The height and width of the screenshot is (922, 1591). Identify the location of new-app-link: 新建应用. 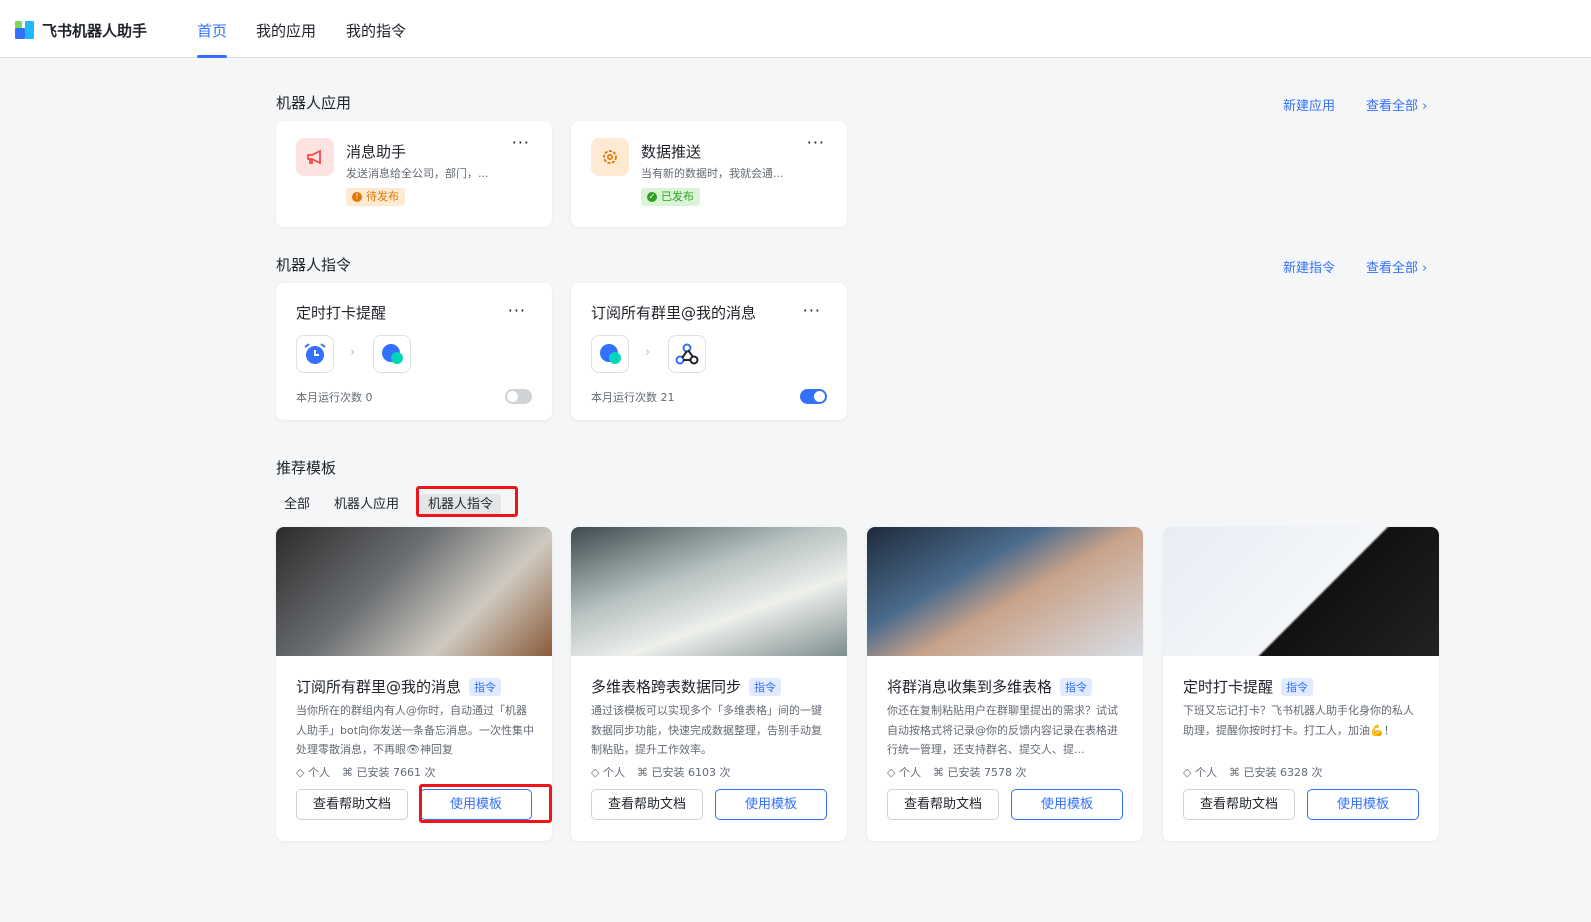
(1309, 104).